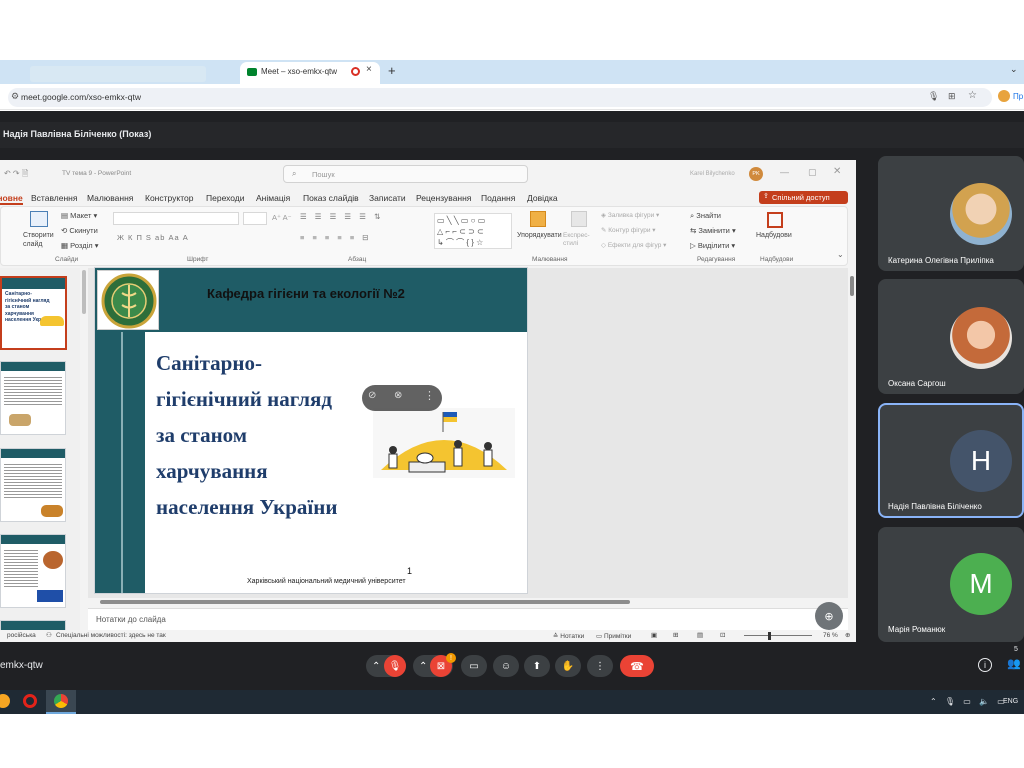  What do you see at coordinates (11, 199) in the screenshot?
I see `tab-home: Основне` at bounding box center [11, 199].